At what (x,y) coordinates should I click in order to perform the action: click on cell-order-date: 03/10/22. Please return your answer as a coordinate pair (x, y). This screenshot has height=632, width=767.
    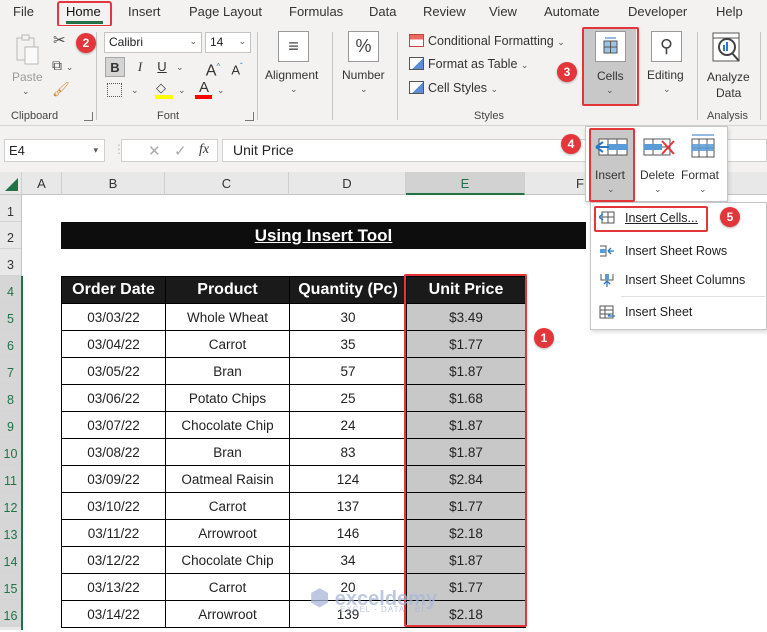
    Looking at the image, I should click on (113, 506).